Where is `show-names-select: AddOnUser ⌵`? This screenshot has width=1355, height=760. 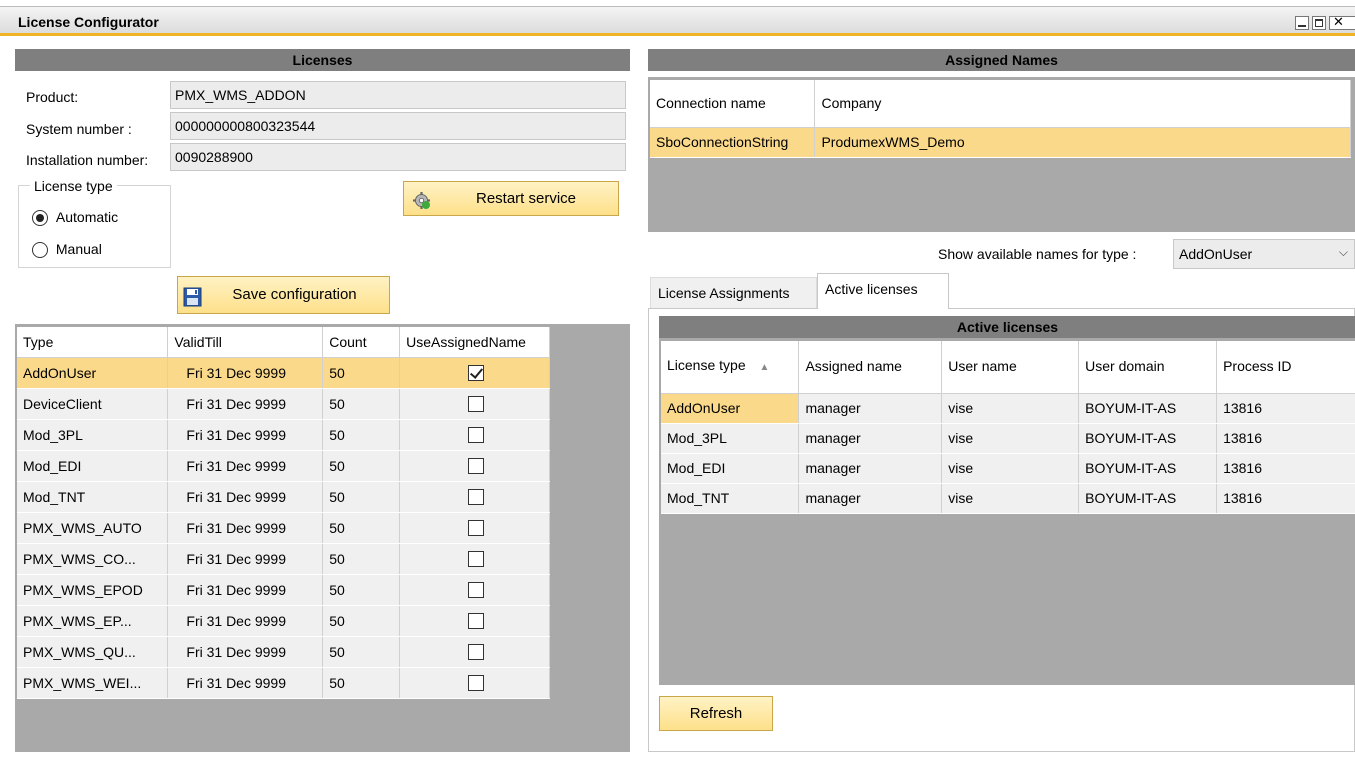 show-names-select: AddOnUser ⌵ is located at coordinates (1264, 254).